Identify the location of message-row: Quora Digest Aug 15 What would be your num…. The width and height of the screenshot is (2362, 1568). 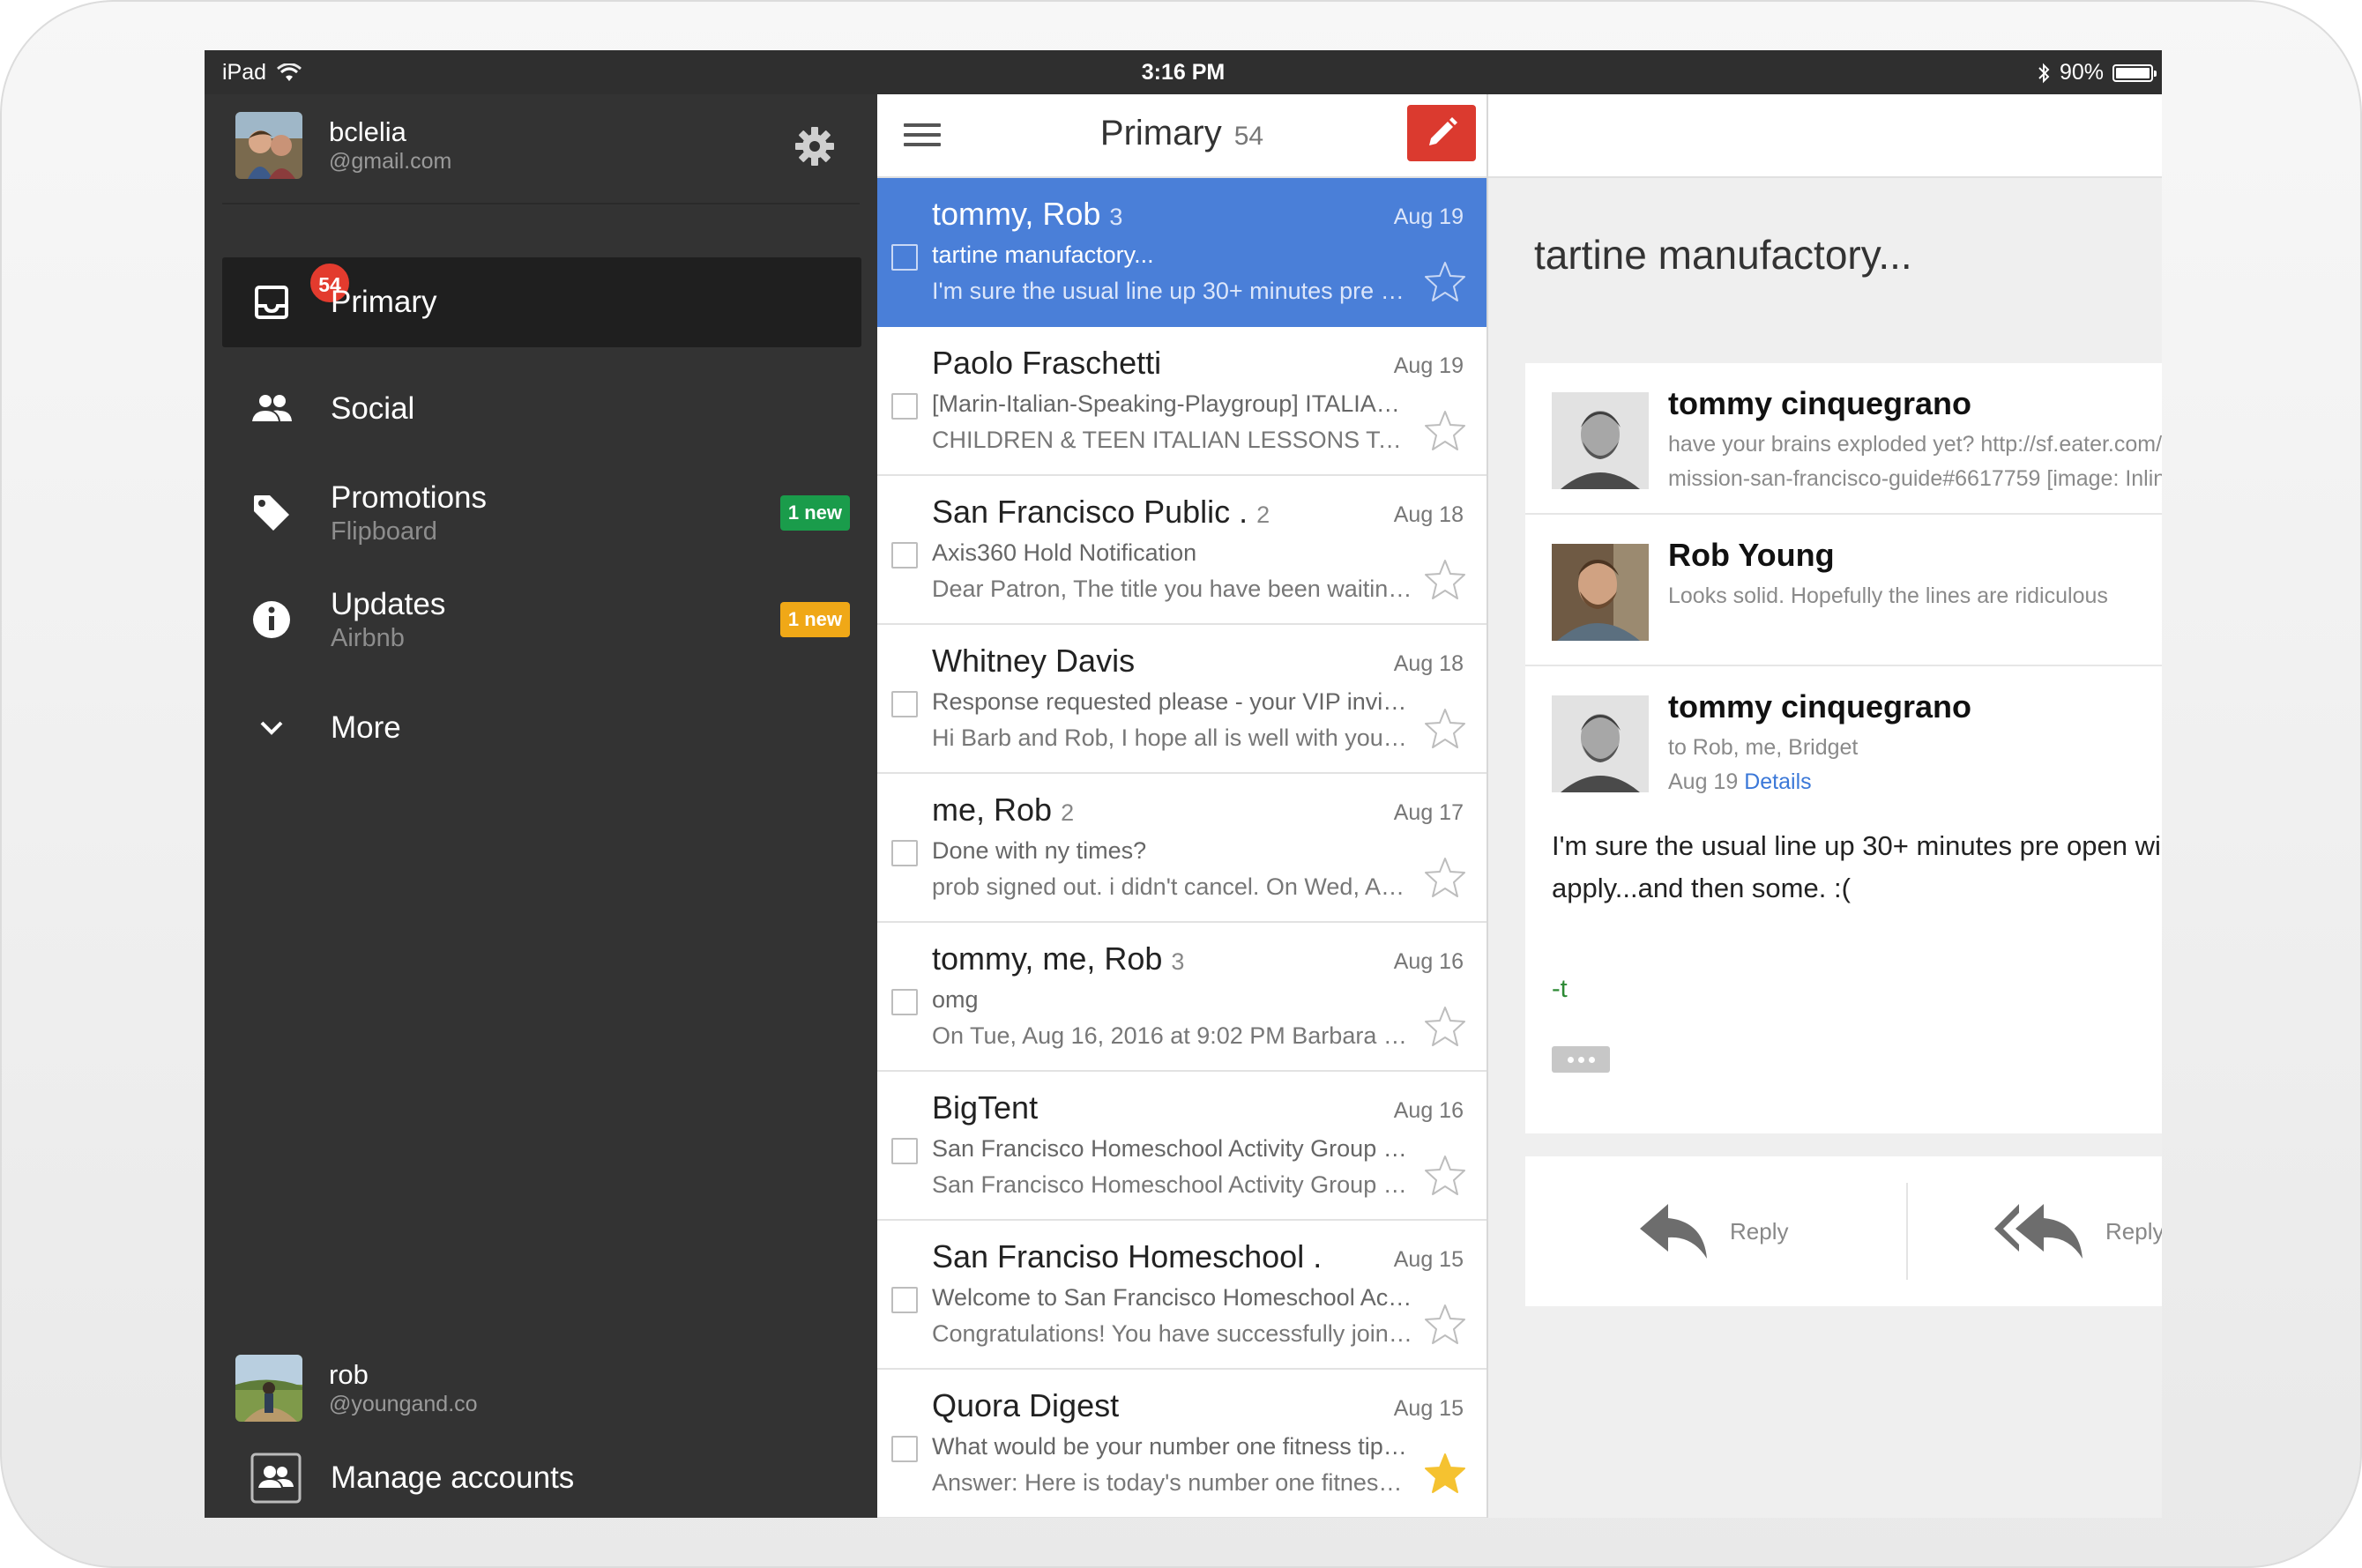
(1182, 1444).